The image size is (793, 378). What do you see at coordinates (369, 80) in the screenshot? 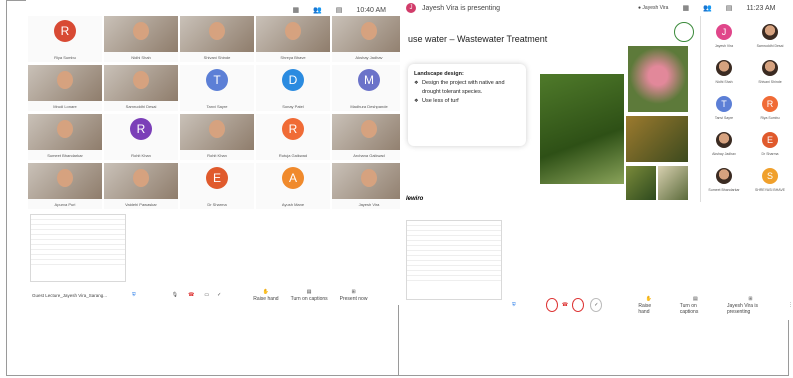
I see `avatar: M` at bounding box center [369, 80].